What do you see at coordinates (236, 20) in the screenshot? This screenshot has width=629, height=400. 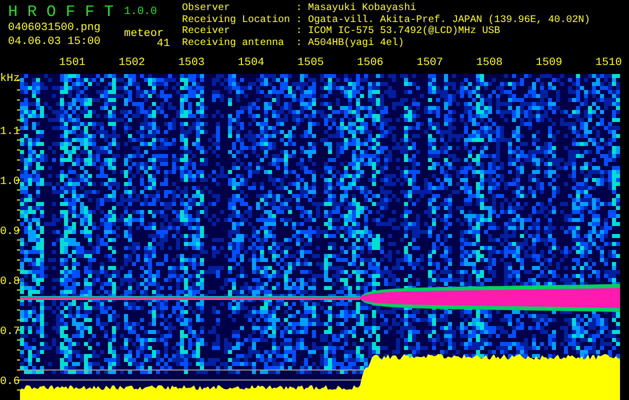 I see `info-label: Receiving Location` at bounding box center [236, 20].